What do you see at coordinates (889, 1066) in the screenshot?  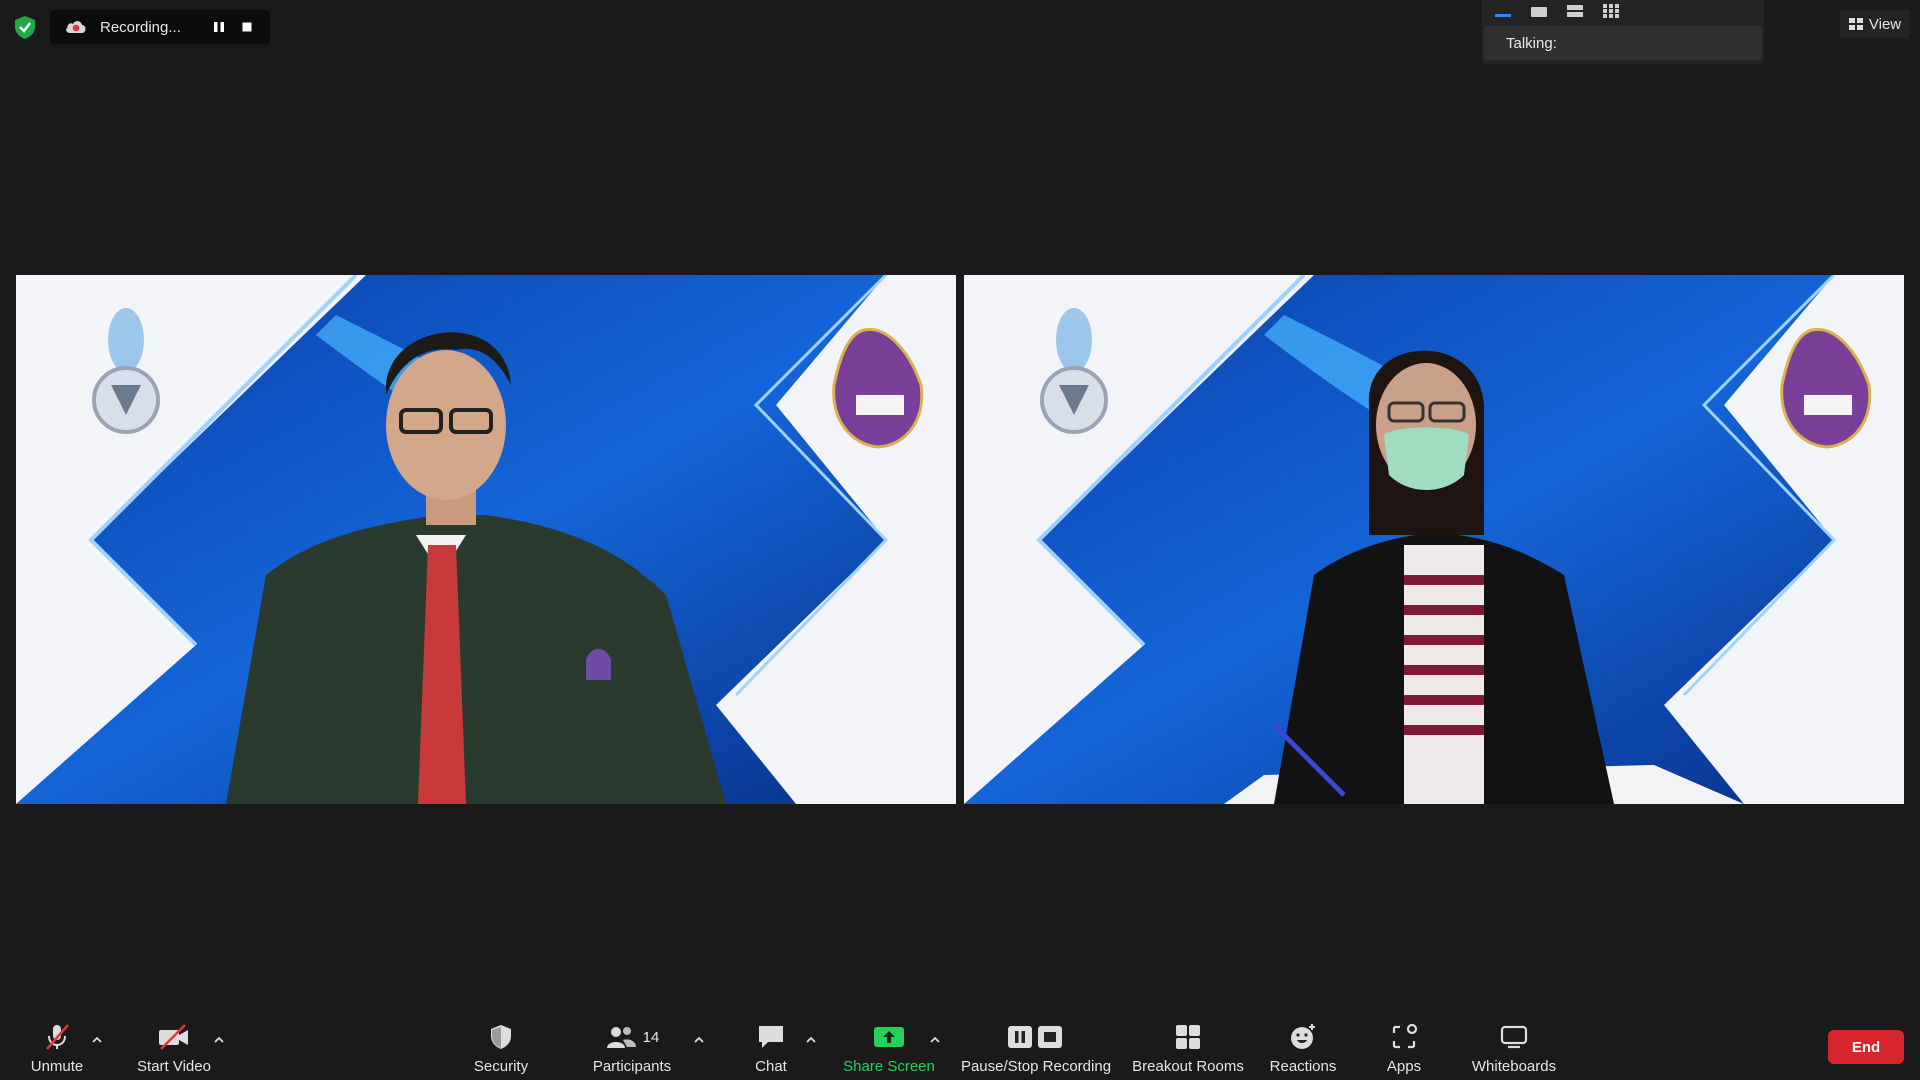 I see `share-screen-label: Share Screen` at bounding box center [889, 1066].